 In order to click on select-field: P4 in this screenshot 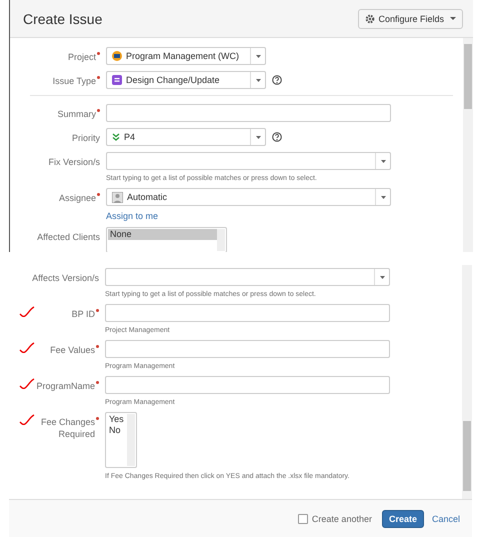, I will do `click(186, 137)`.